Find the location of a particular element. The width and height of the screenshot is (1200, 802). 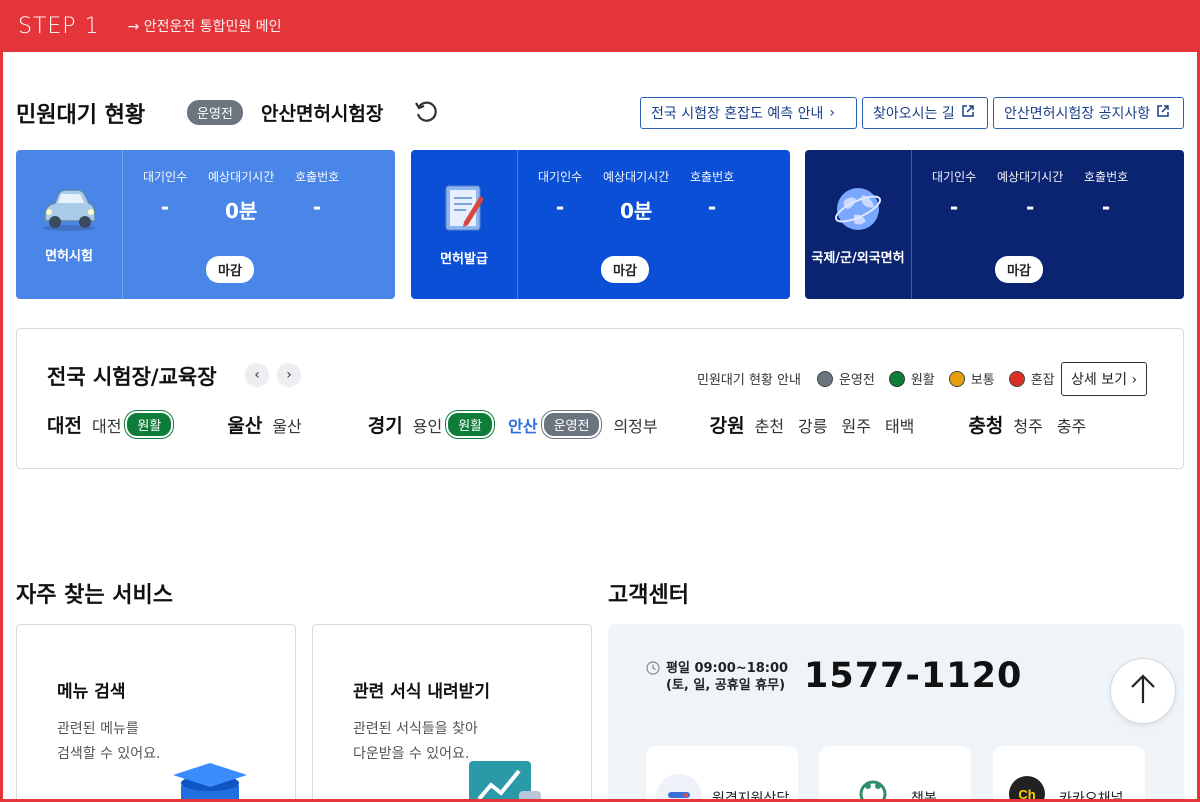

remote-support-card: 원격지원상담 is located at coordinates (722, 772).